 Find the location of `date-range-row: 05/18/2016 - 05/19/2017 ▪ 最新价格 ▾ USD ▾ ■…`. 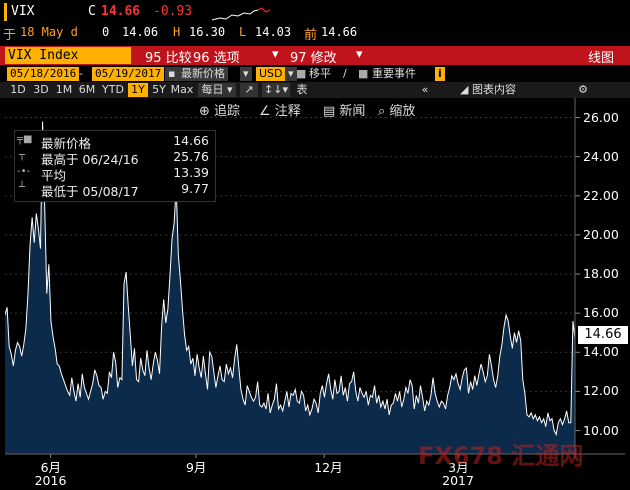

date-range-row: 05/18/2016 - 05/19/2017 ▪ 最新价格 ▾ USD ▾ ■… is located at coordinates (315, 74).